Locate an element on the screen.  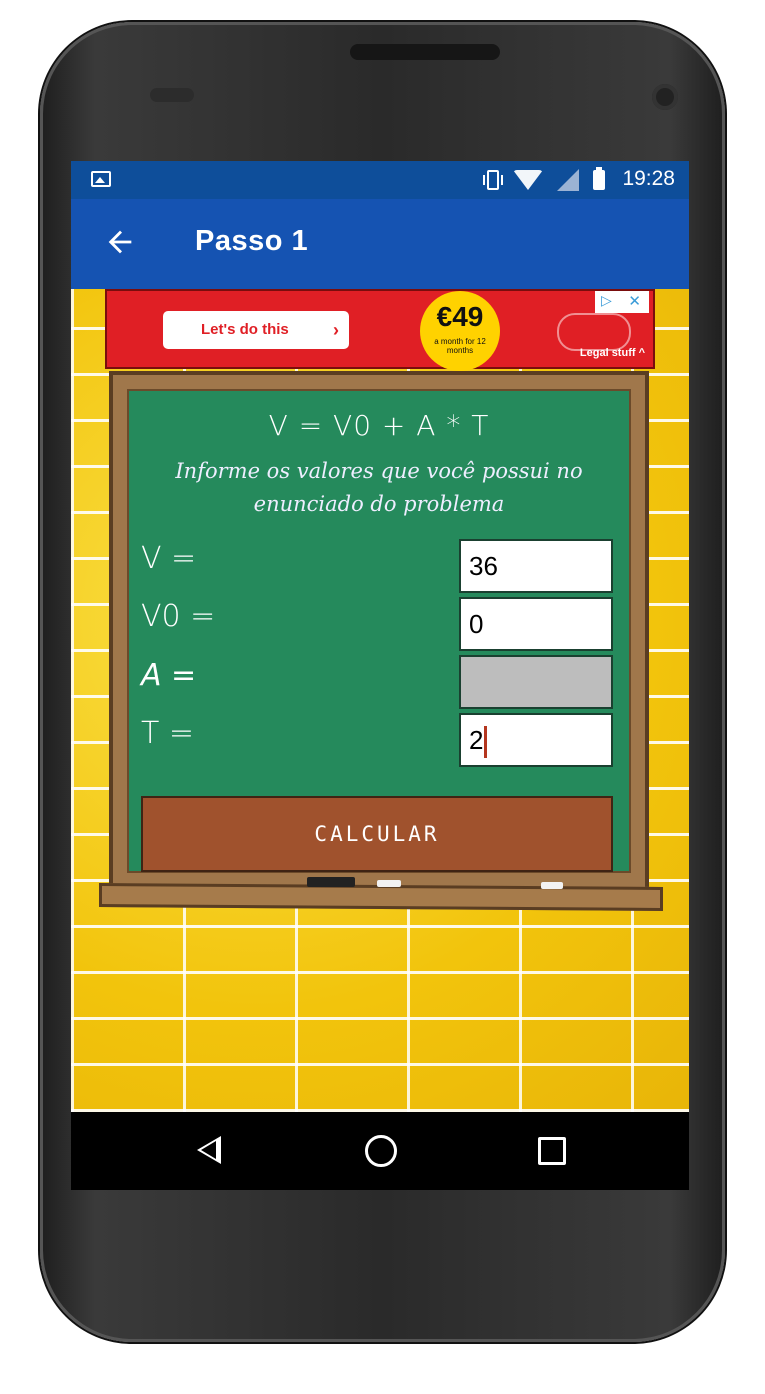
status-bar: 19:28 is located at coordinates (380, 180).